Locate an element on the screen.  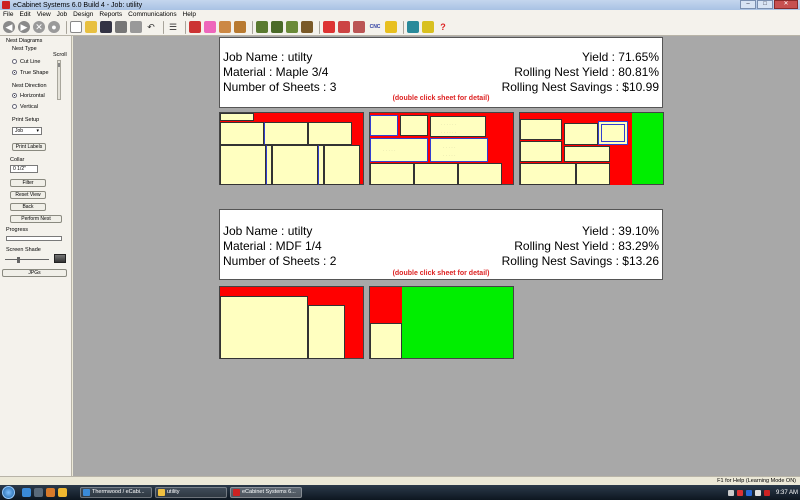
scroll-thumb is located at coordinates (59, 65).